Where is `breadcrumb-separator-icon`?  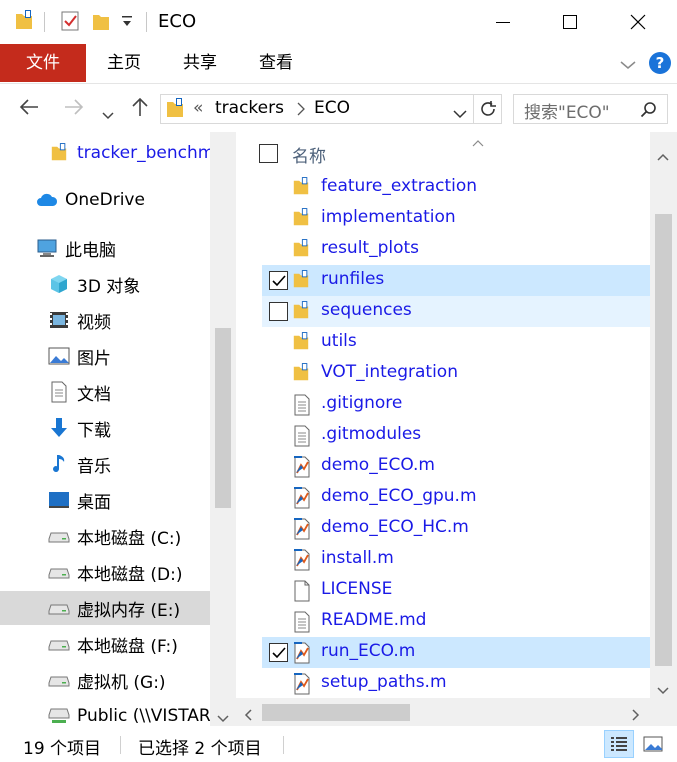
breadcrumb-separator-icon is located at coordinates (301, 110).